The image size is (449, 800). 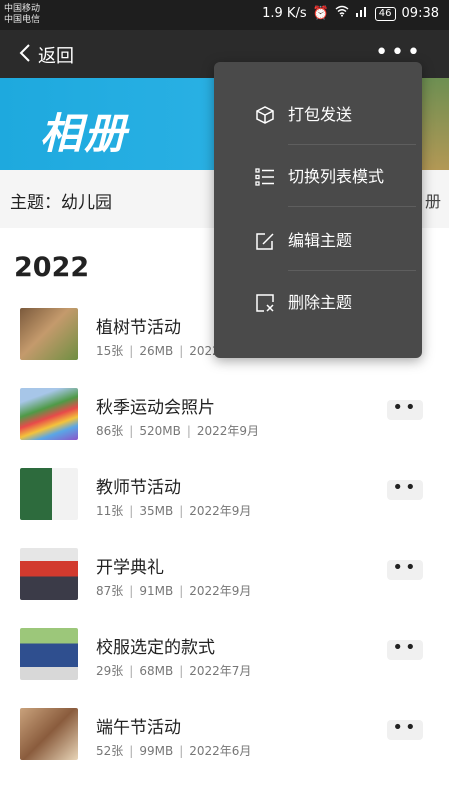 I want to click on album-title: 开学典礼, so click(x=130, y=568).